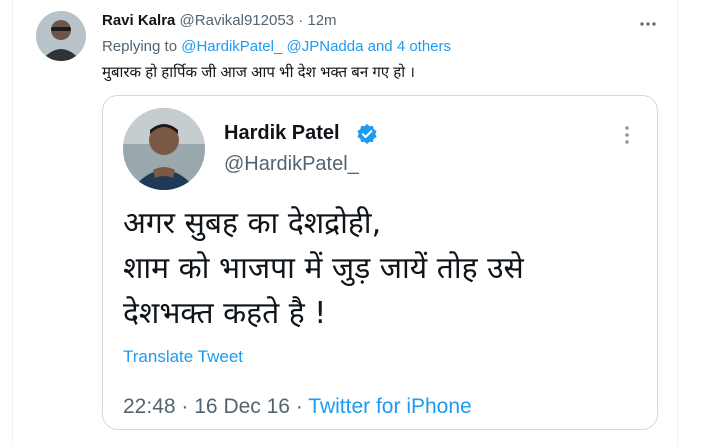 The width and height of the screenshot is (707, 445). Describe the element at coordinates (677, 222) in the screenshot. I see `timeline-right-border` at that location.